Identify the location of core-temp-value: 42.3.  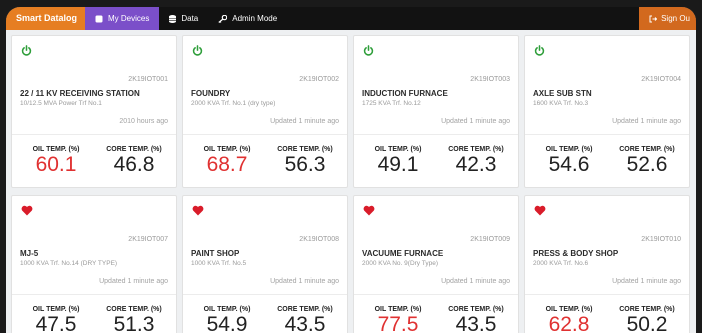
(476, 164).